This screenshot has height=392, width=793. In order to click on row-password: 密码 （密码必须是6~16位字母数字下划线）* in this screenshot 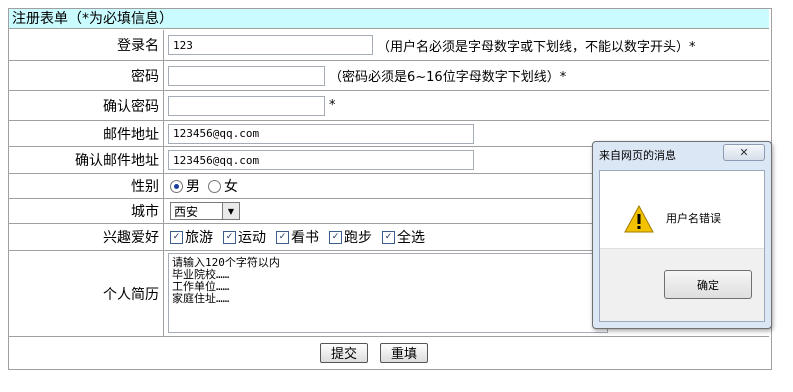, I will do `click(389, 76)`.